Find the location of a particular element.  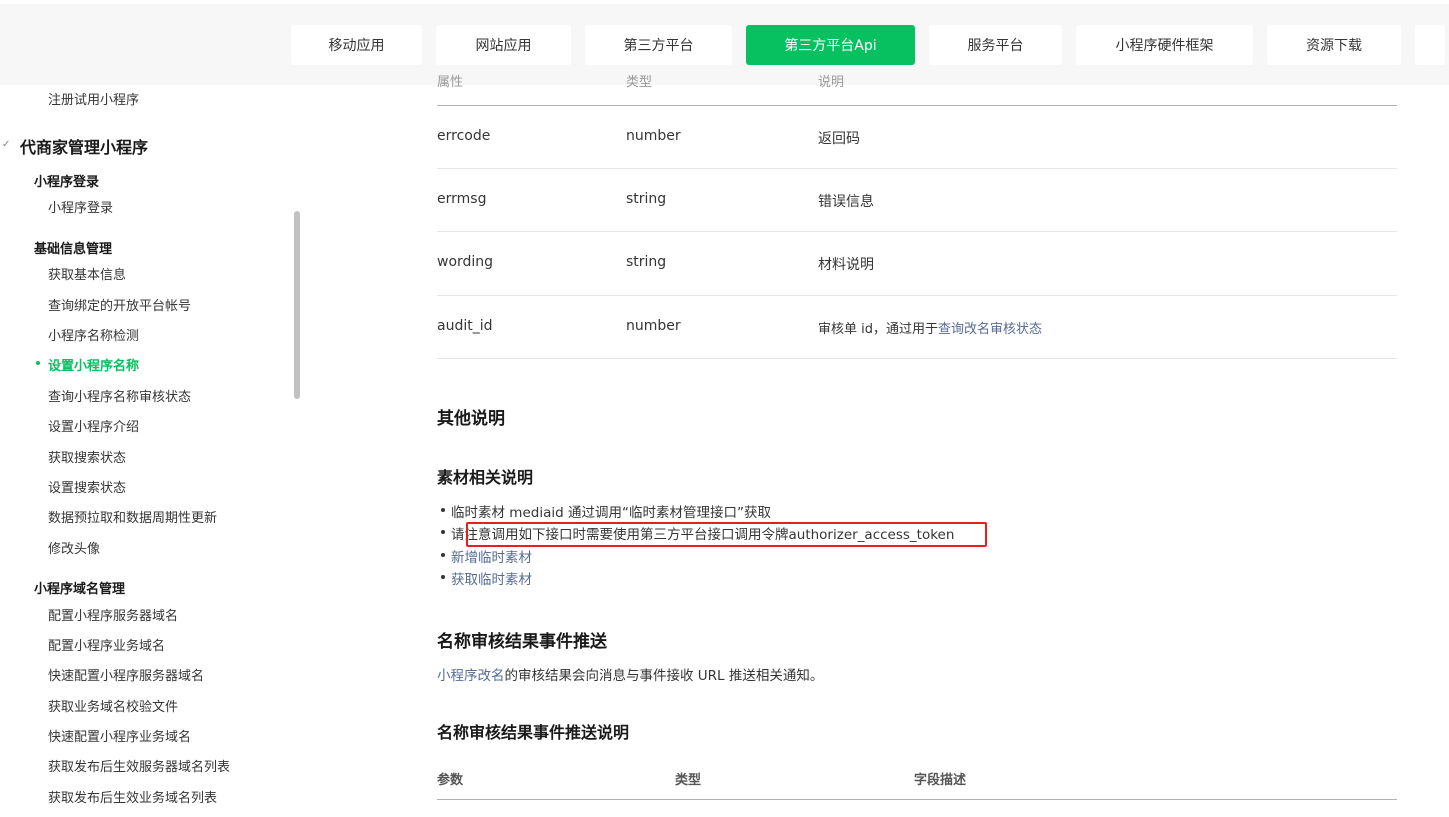

cell-desc: 审核单 id，通过用于查询改名审核状态 is located at coordinates (930, 327).